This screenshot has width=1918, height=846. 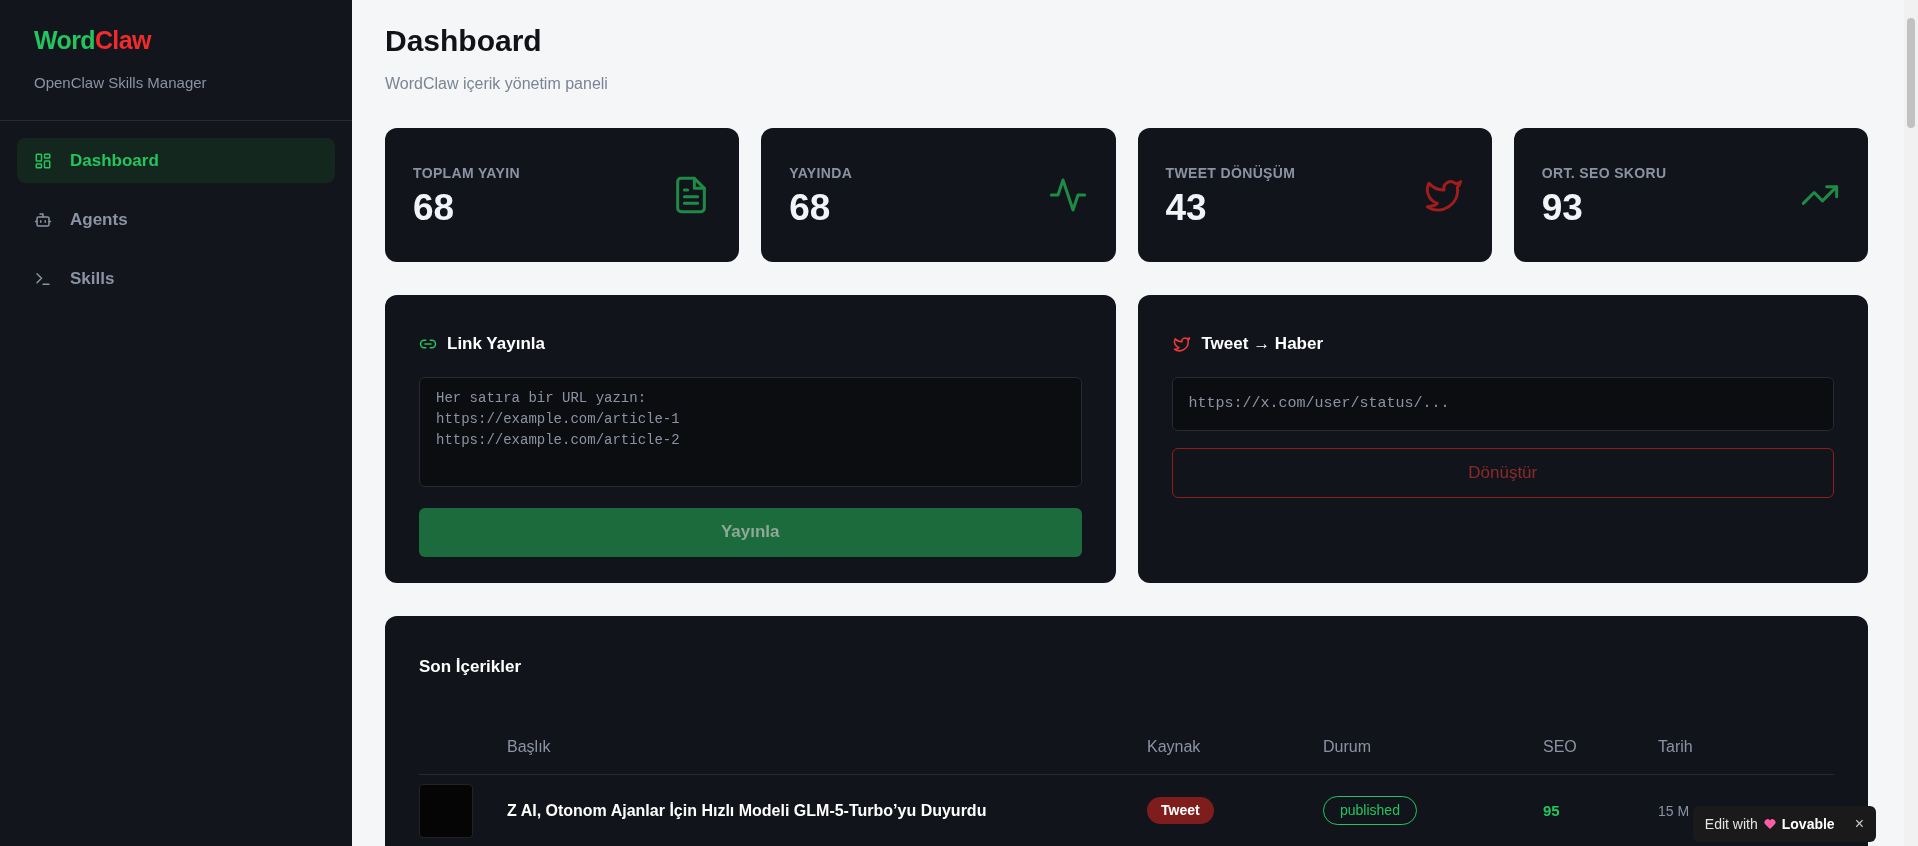 What do you see at coordinates (176, 278) in the screenshot?
I see `nav-item: Skills` at bounding box center [176, 278].